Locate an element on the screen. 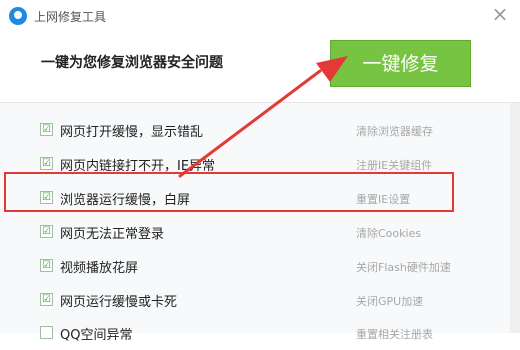 Image resolution: width=520 pixels, height=350 pixels. issue-label: 网页运行缓慢或卡死 is located at coordinates (119, 302).